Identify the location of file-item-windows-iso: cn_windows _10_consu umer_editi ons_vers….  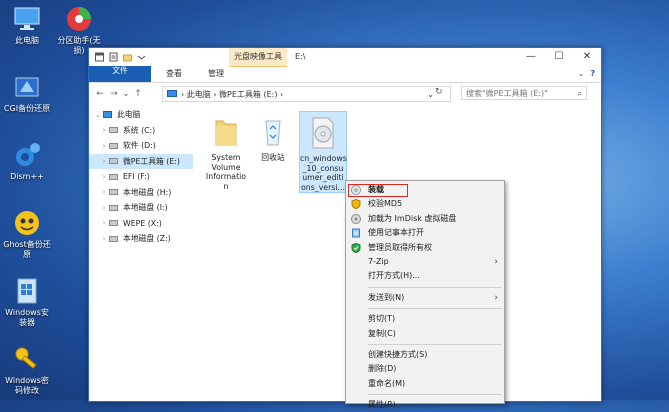
(323, 152).